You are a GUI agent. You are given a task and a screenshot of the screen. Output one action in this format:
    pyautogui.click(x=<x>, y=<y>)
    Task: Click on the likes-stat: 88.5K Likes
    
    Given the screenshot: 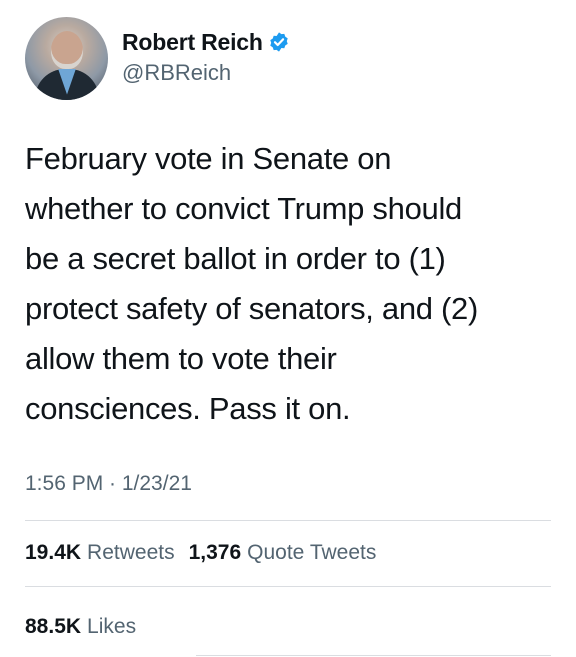 What is the action you would take?
    pyautogui.click(x=80, y=627)
    